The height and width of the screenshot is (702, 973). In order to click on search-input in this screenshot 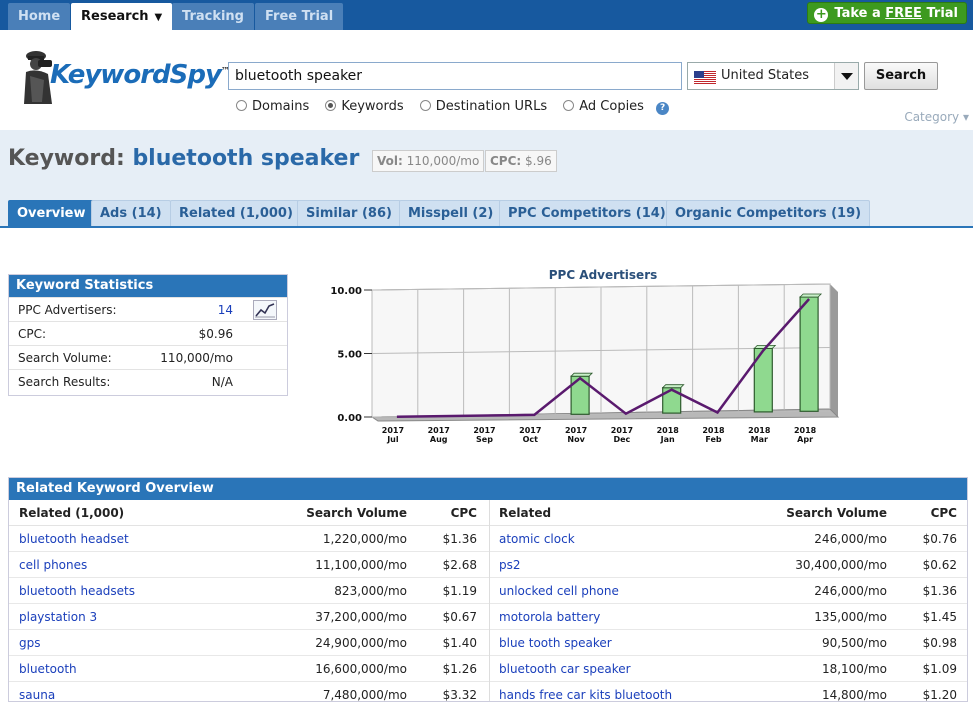, I will do `click(455, 76)`.